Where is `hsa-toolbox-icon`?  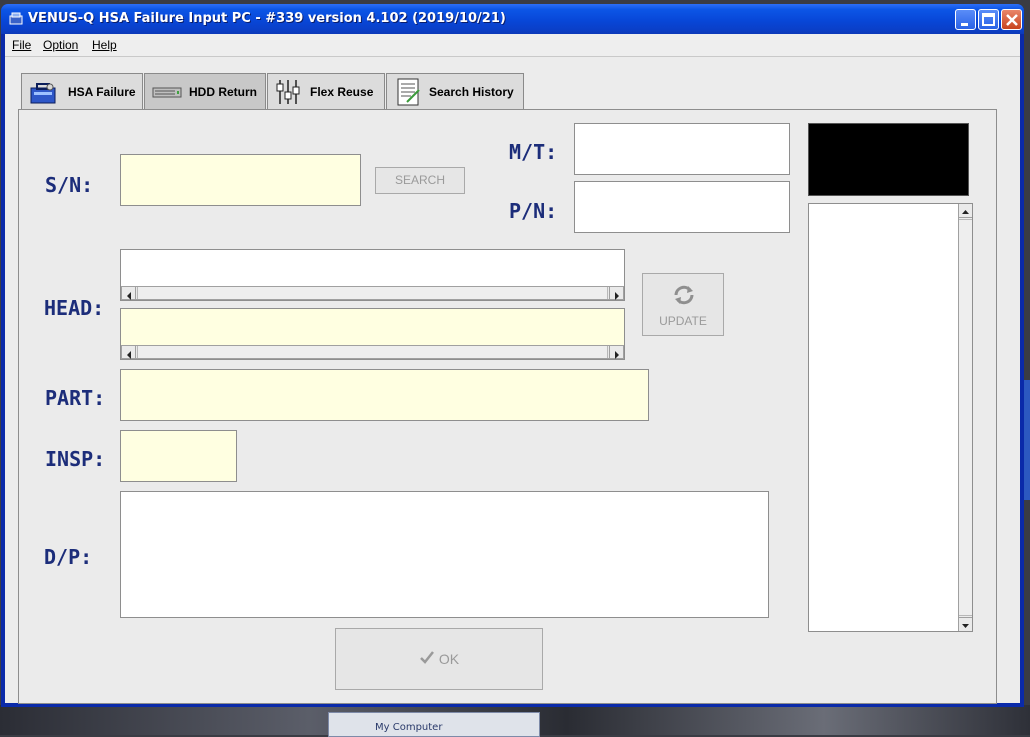
hsa-toolbox-icon is located at coordinates (43, 93).